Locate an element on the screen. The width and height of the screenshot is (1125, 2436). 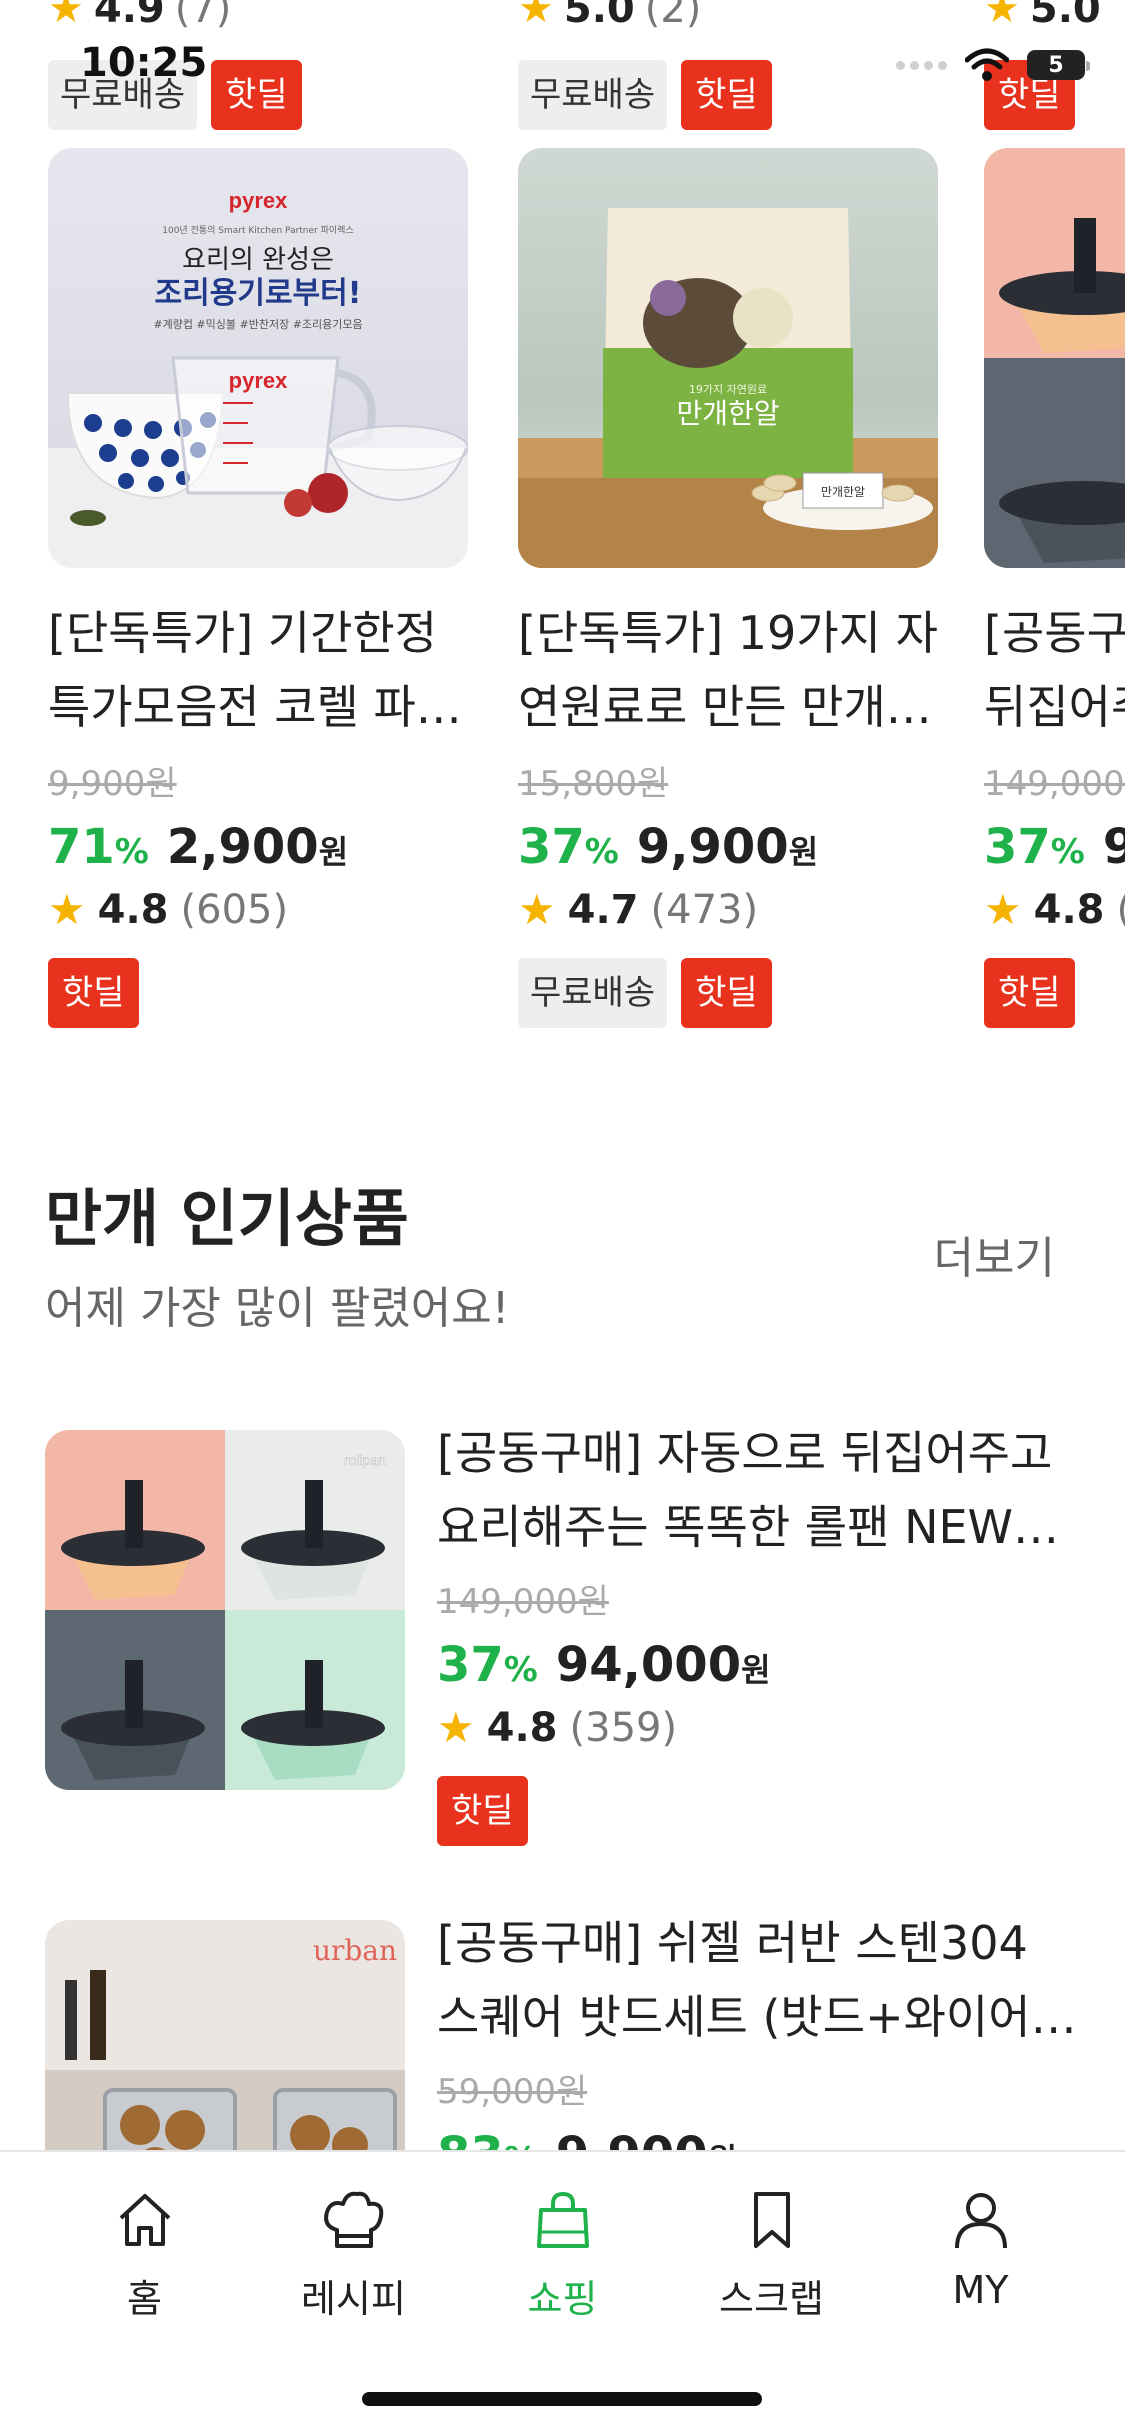
svg-text: pyrex is located at coordinates (258, 380).